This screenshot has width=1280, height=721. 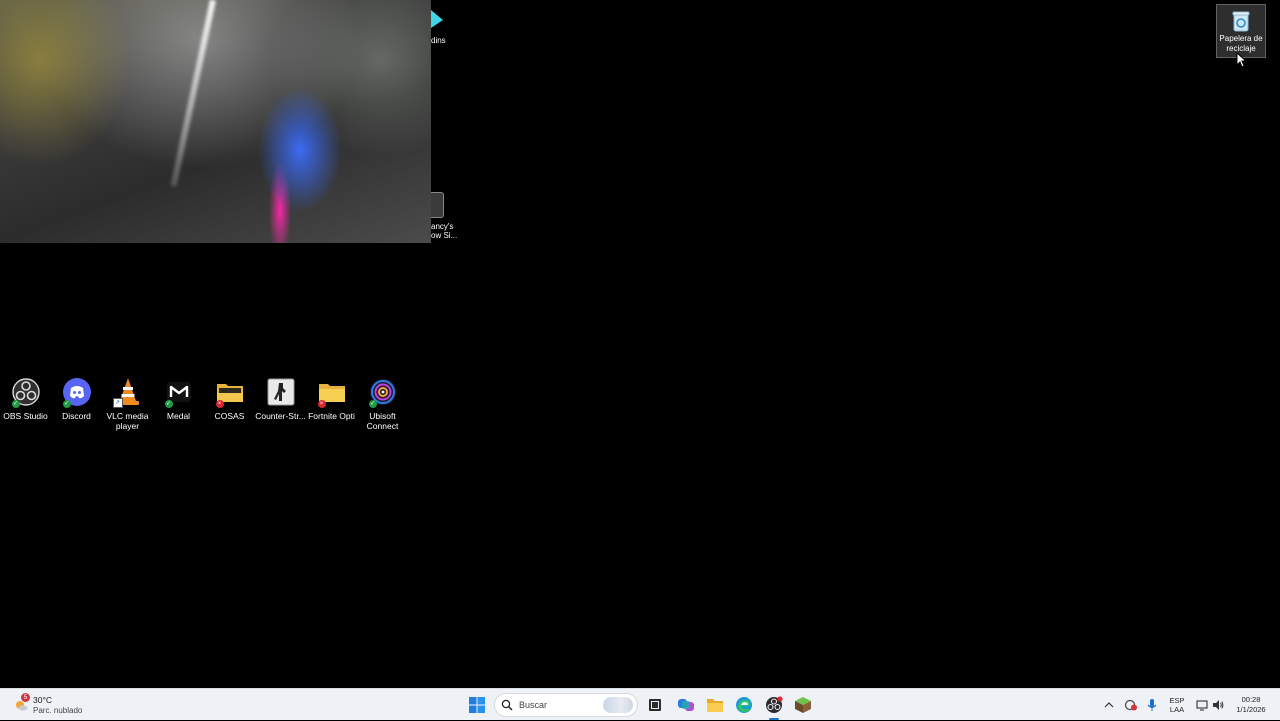 I want to click on recycle-bin-icon, so click(x=1241, y=21).